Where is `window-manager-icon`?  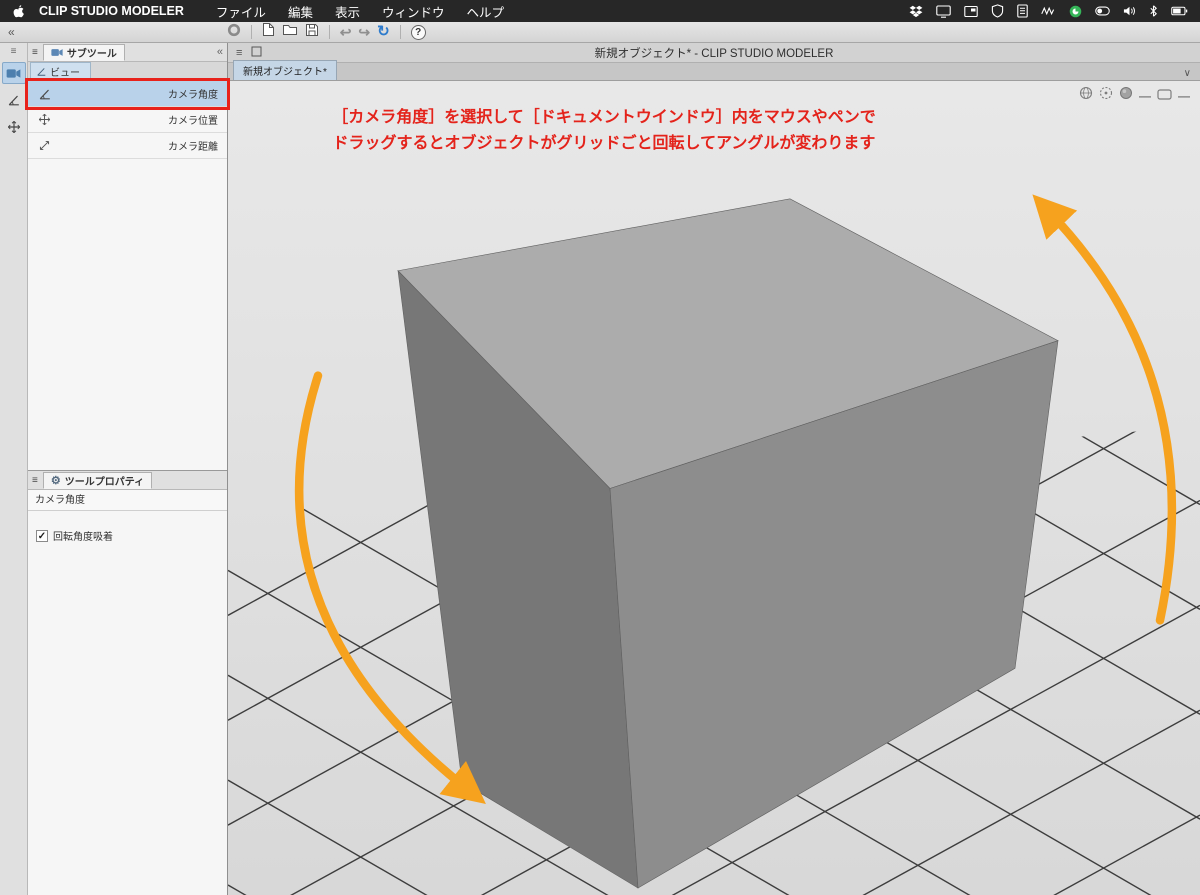 window-manager-icon is located at coordinates (971, 11).